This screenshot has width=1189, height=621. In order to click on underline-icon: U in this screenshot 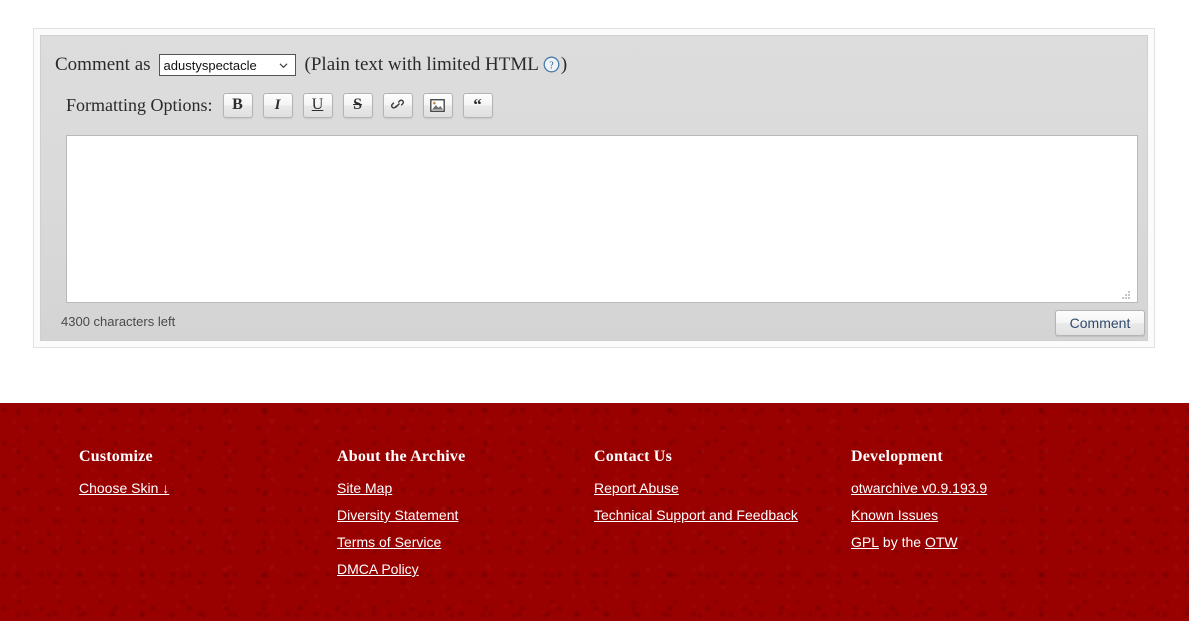, I will do `click(317, 104)`.